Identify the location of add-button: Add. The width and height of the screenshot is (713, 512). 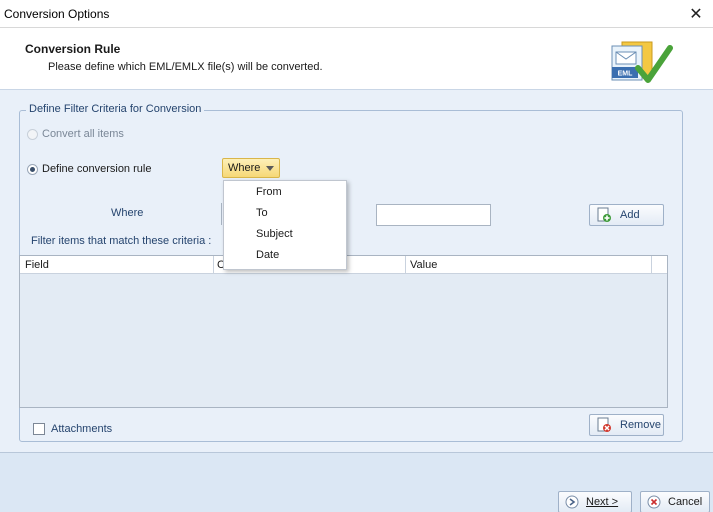
(626, 215).